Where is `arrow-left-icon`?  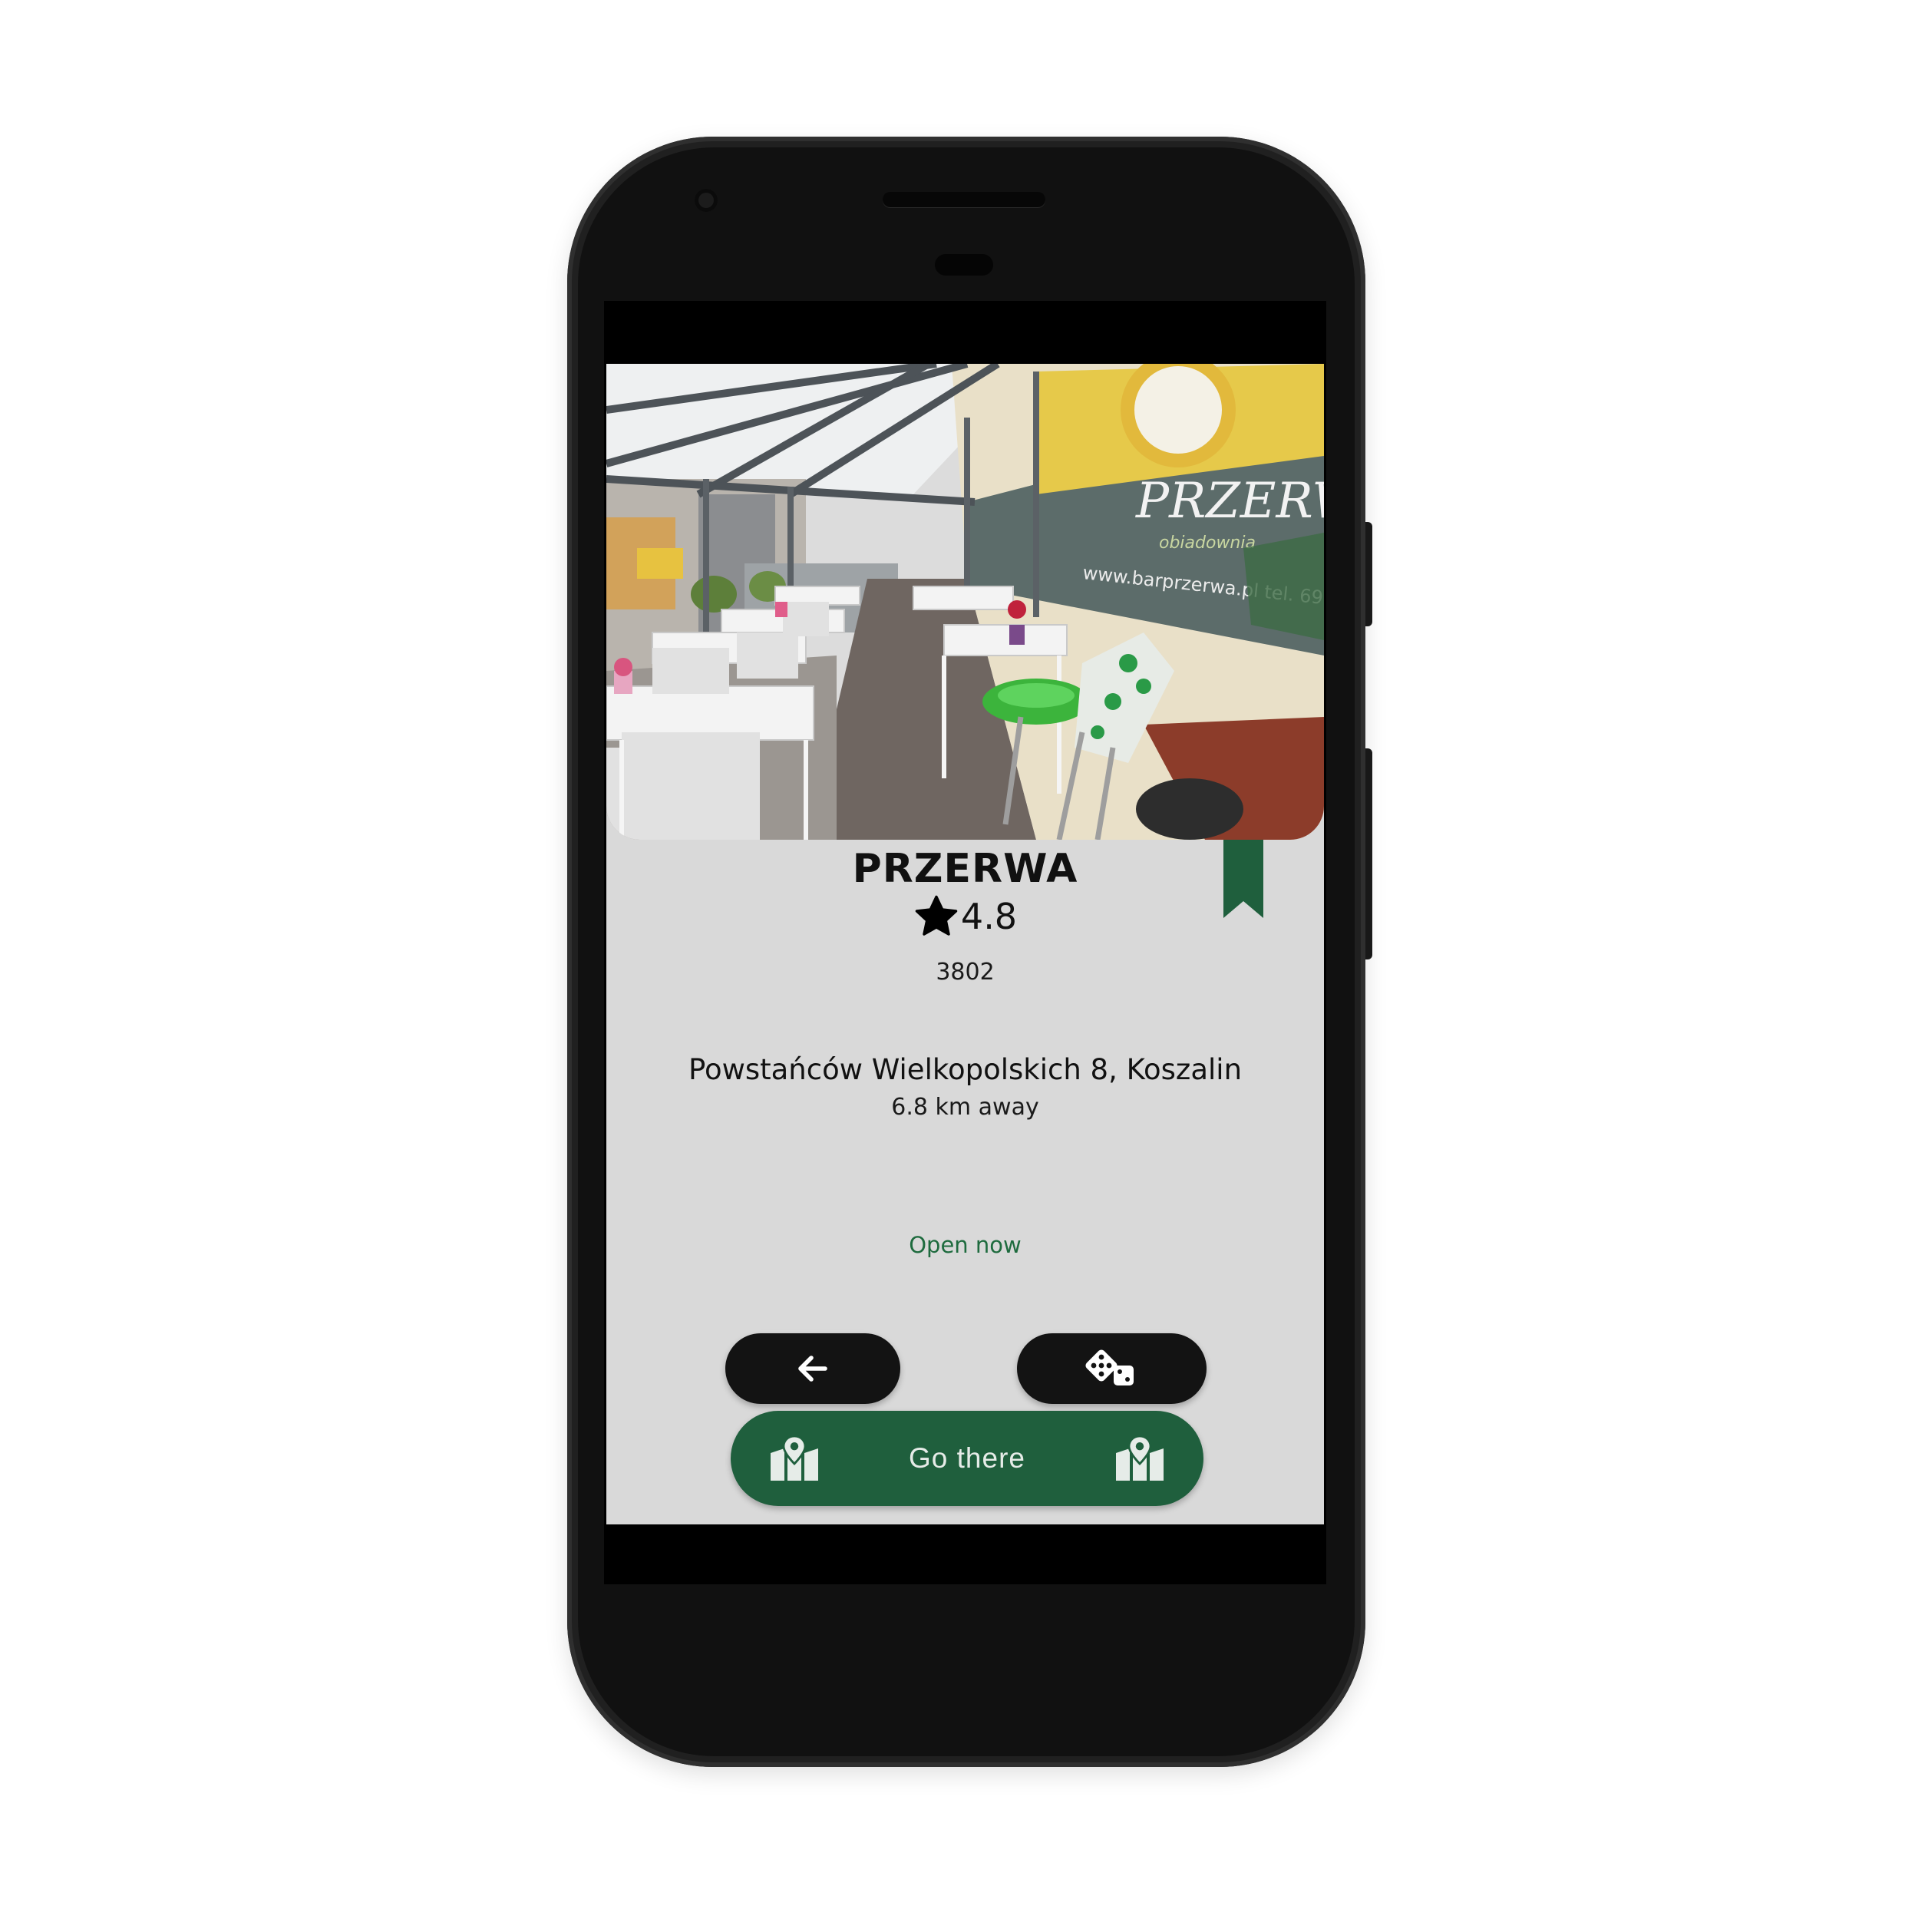
arrow-left-icon is located at coordinates (813, 1369).